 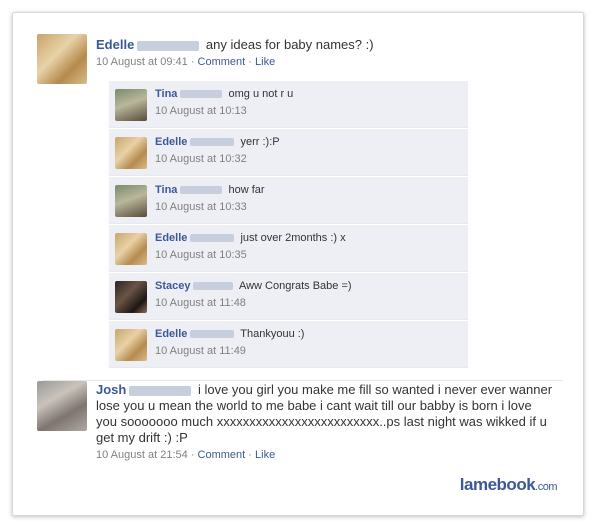 I want to click on comment-item: Tina how far 10 August at 10:33, so click(x=288, y=200).